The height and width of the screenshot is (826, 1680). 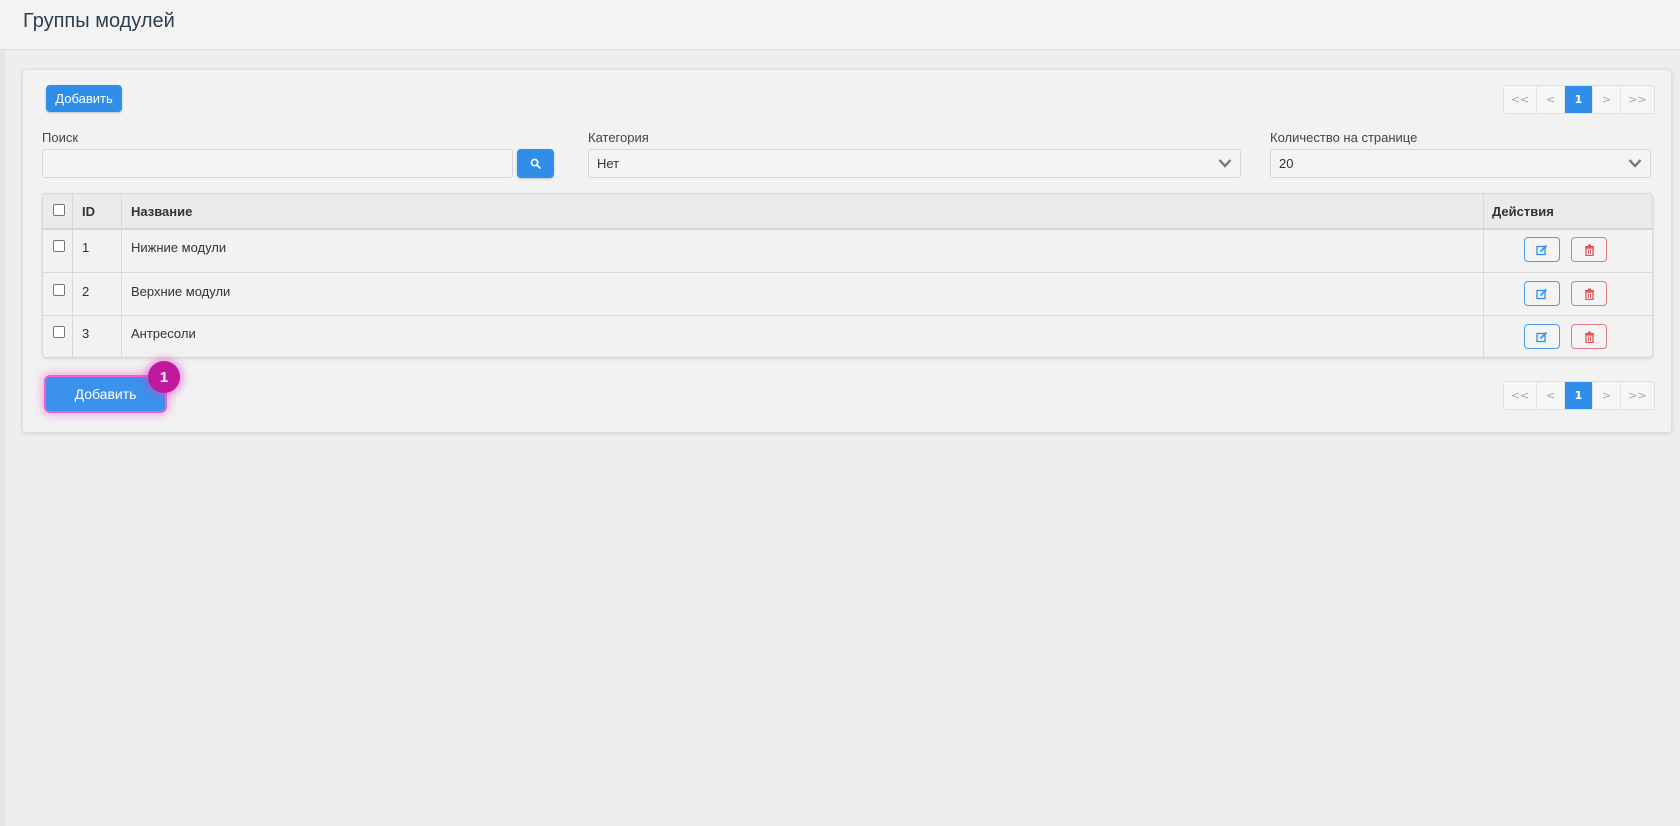 I want to click on search-button, so click(x=535, y=163).